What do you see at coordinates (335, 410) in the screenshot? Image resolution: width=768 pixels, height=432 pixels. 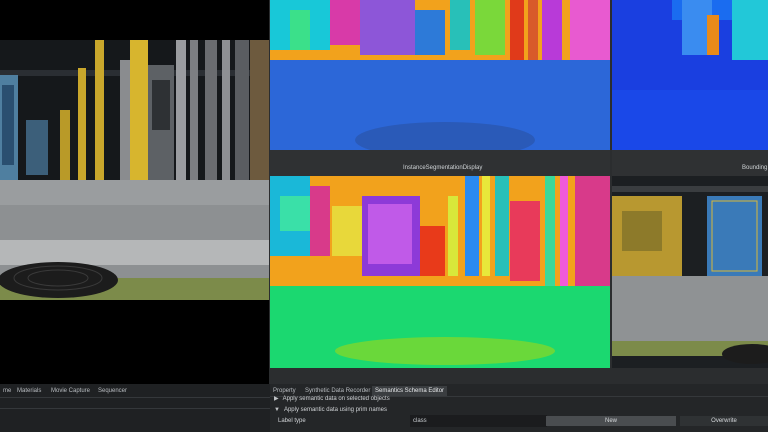 I see `apply-prim-names-label: Apply semantic data using prim names` at bounding box center [335, 410].